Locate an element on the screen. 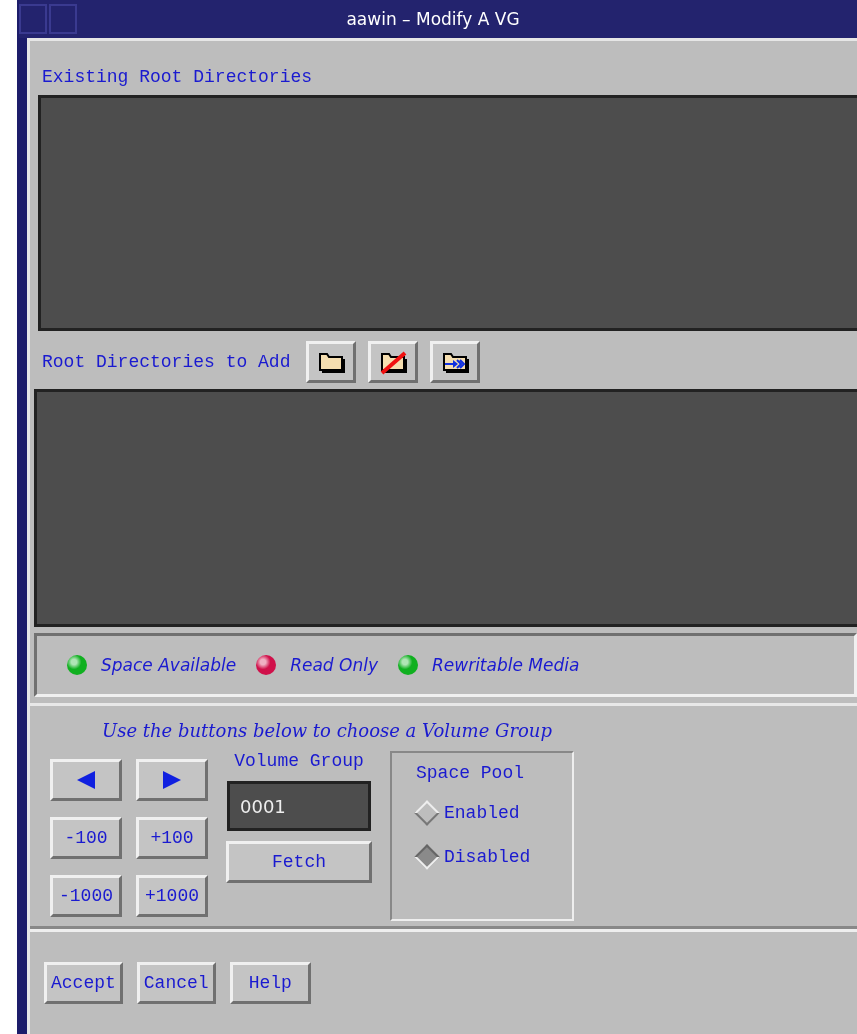  legend-label: Read Only is located at coordinates (334, 665).